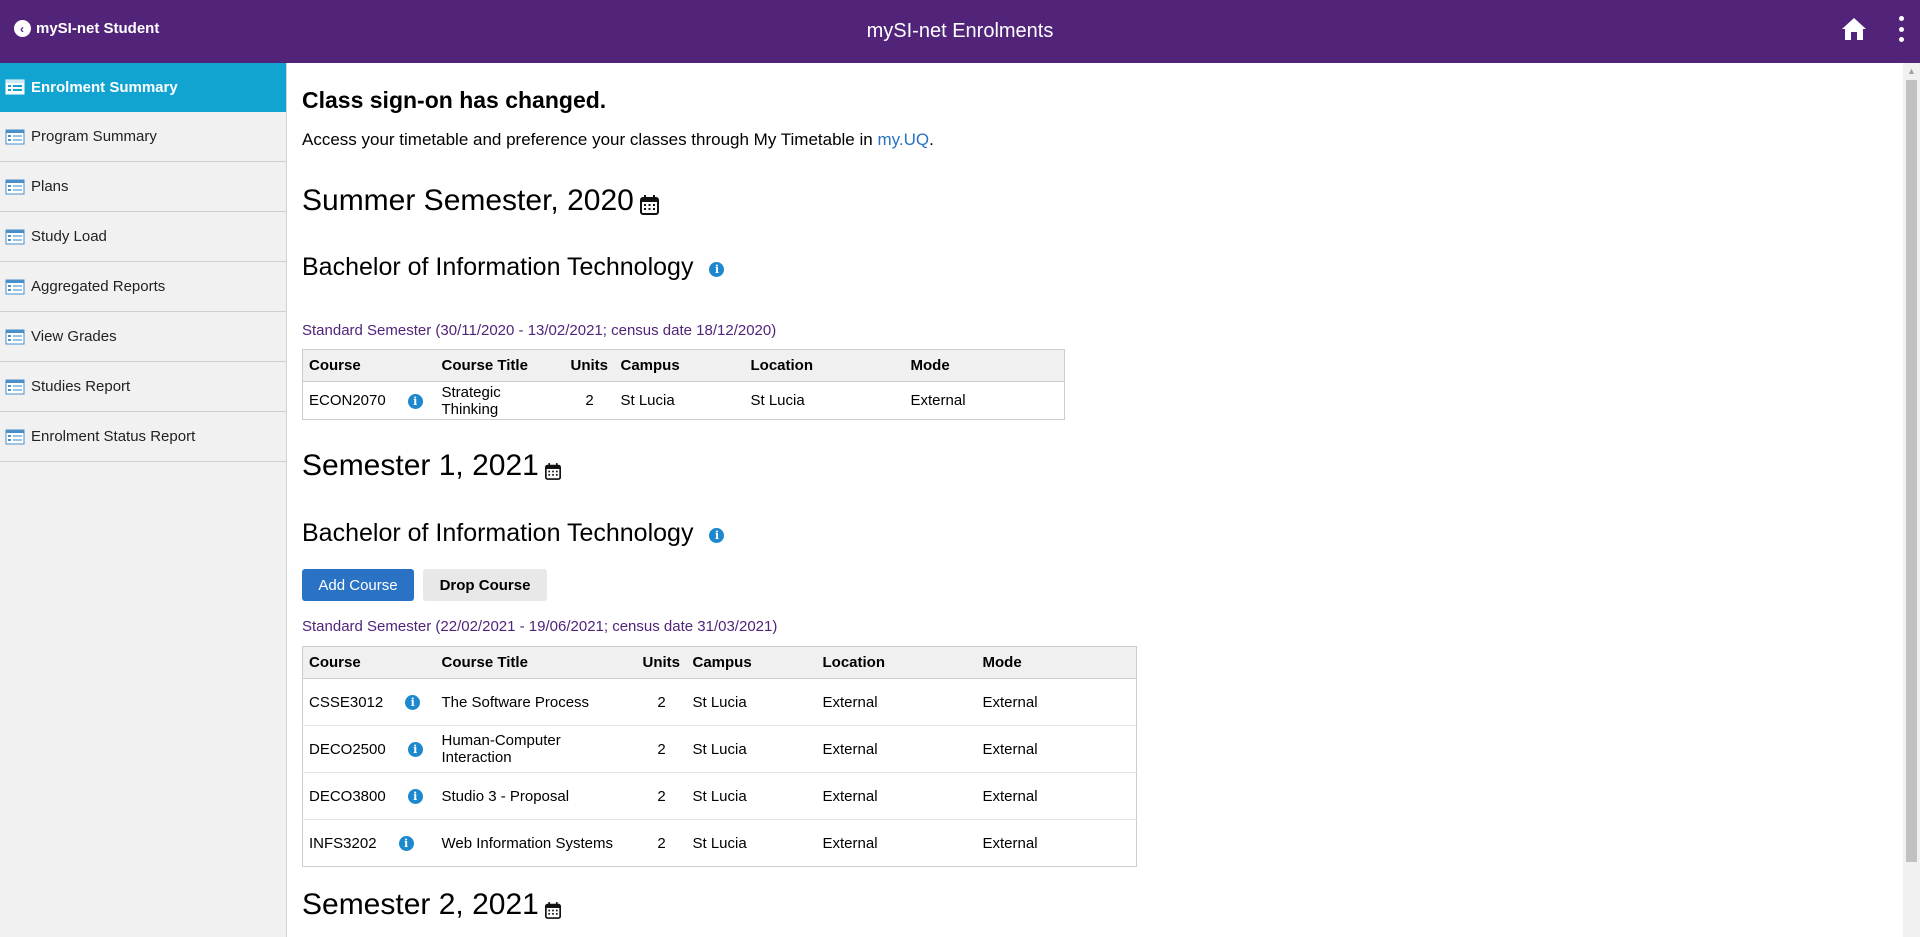  Describe the element at coordinates (98, 286) in the screenshot. I see `sidebar-item-label: Aggregated Reports` at that location.